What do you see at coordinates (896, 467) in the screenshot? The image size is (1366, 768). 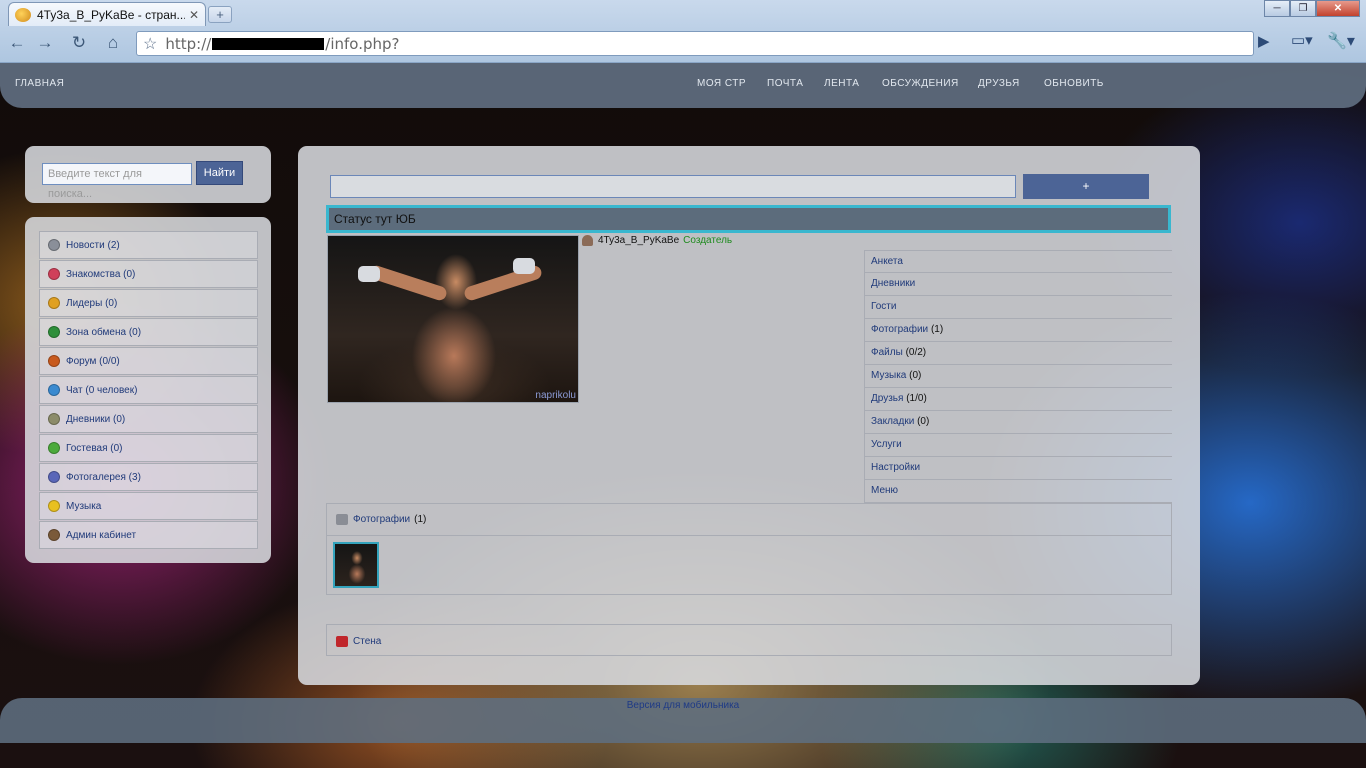 I see `profile-menu-label: Настройки` at bounding box center [896, 467].